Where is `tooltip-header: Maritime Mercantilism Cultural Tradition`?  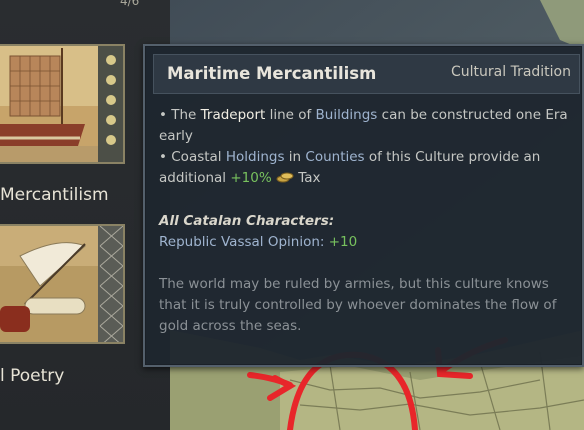 tooltip-header: Maritime Mercantilism Cultural Tradition is located at coordinates (366, 74).